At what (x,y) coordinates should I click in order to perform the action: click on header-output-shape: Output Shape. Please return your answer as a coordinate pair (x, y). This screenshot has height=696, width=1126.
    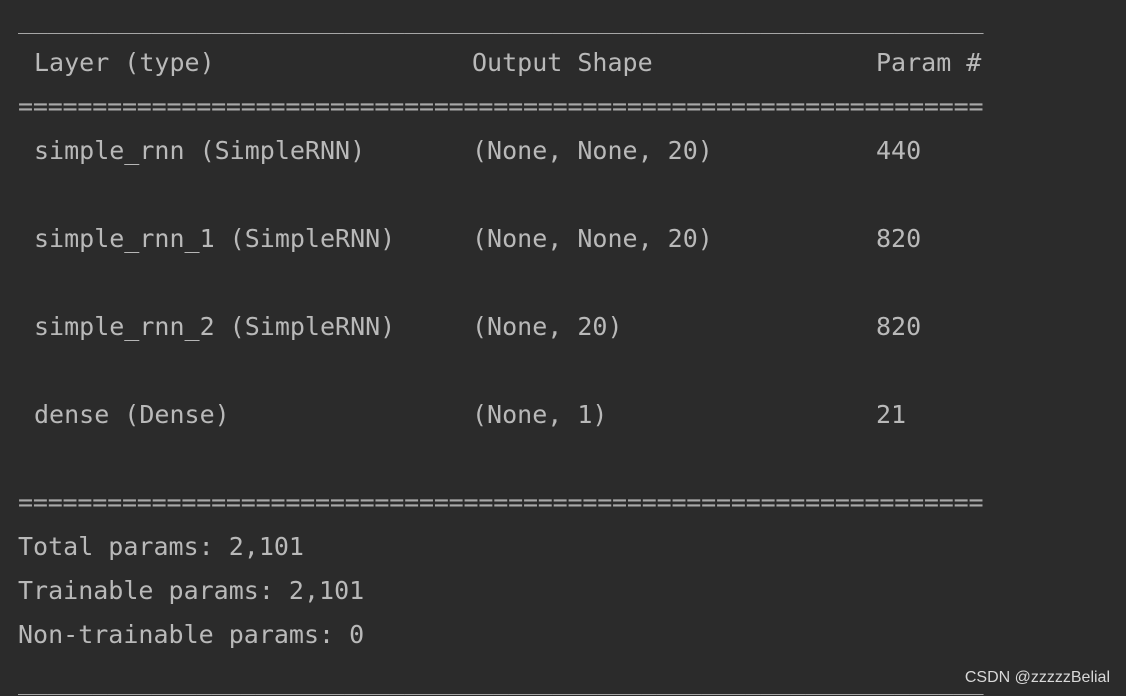
    Looking at the image, I should click on (562, 62).